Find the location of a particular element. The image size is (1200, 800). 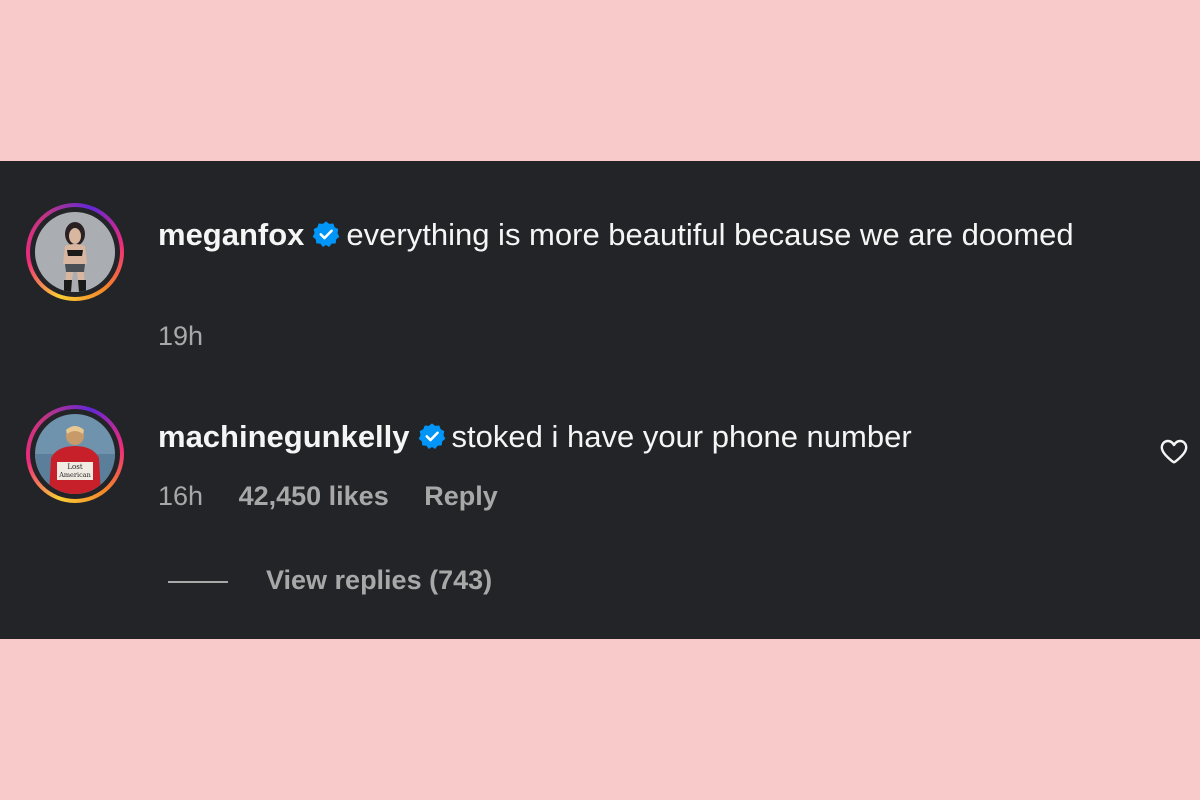

reply-button: Reply is located at coordinates (461, 496).